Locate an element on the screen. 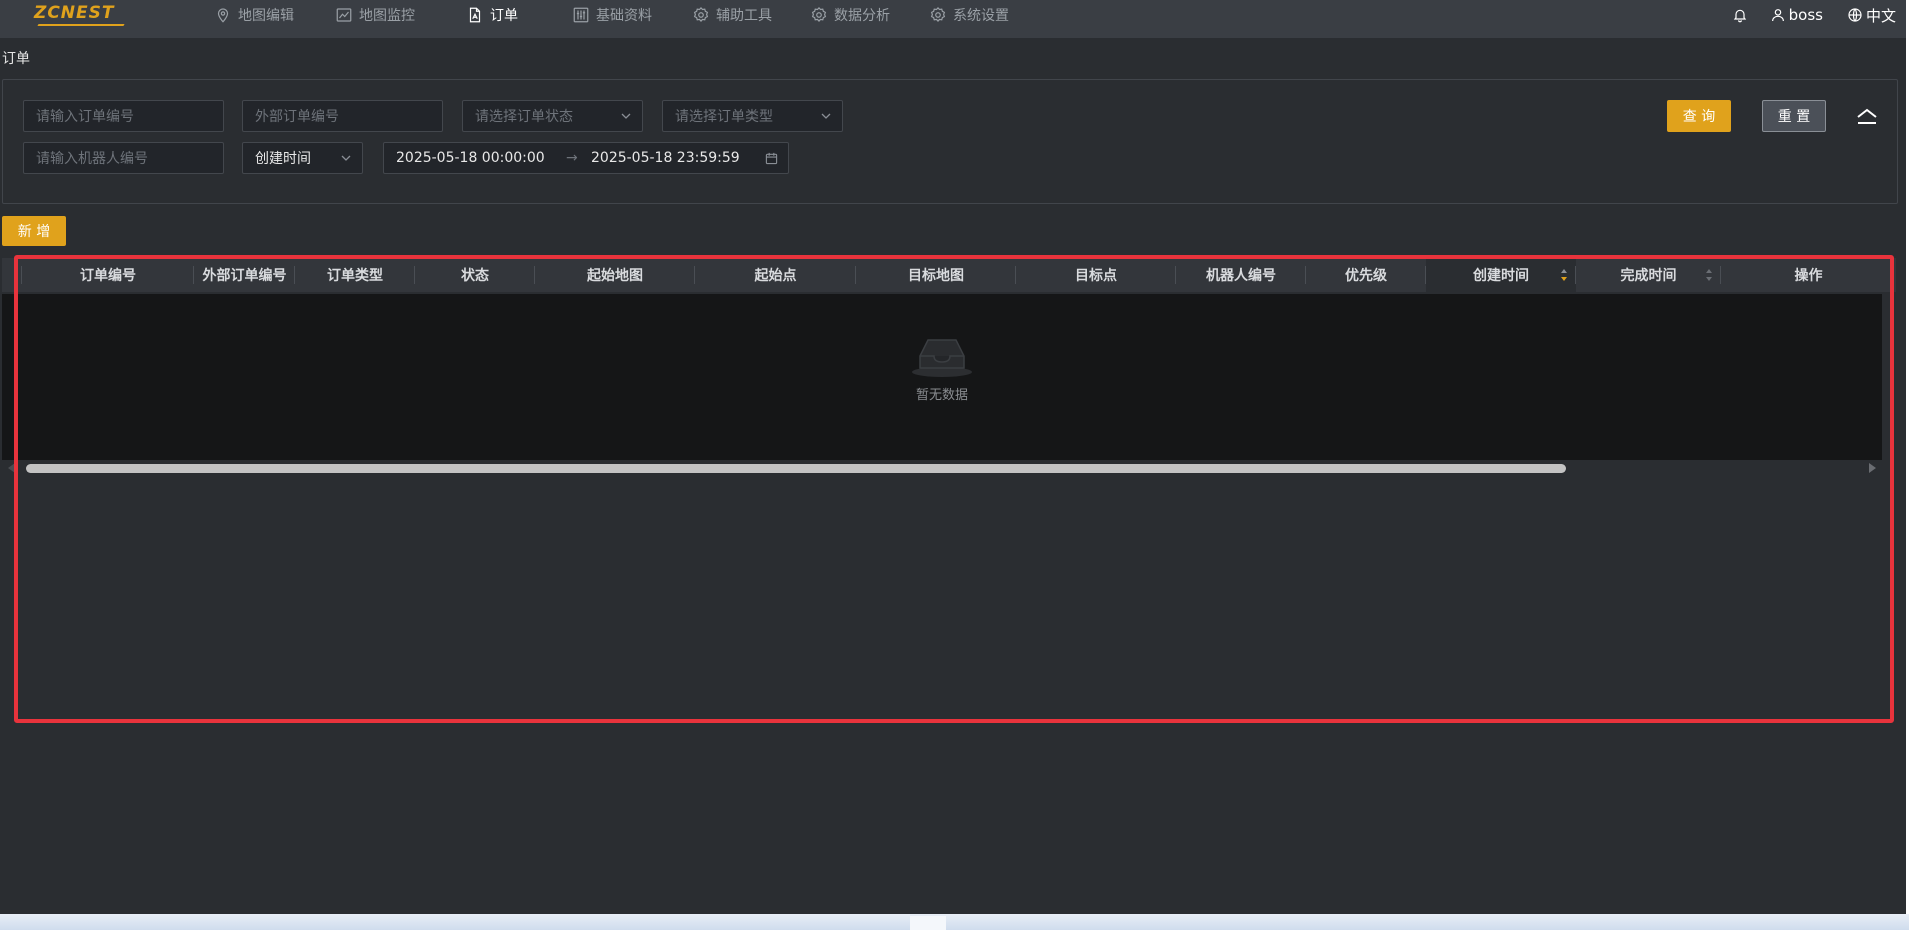  document-icon is located at coordinates (475, 15).